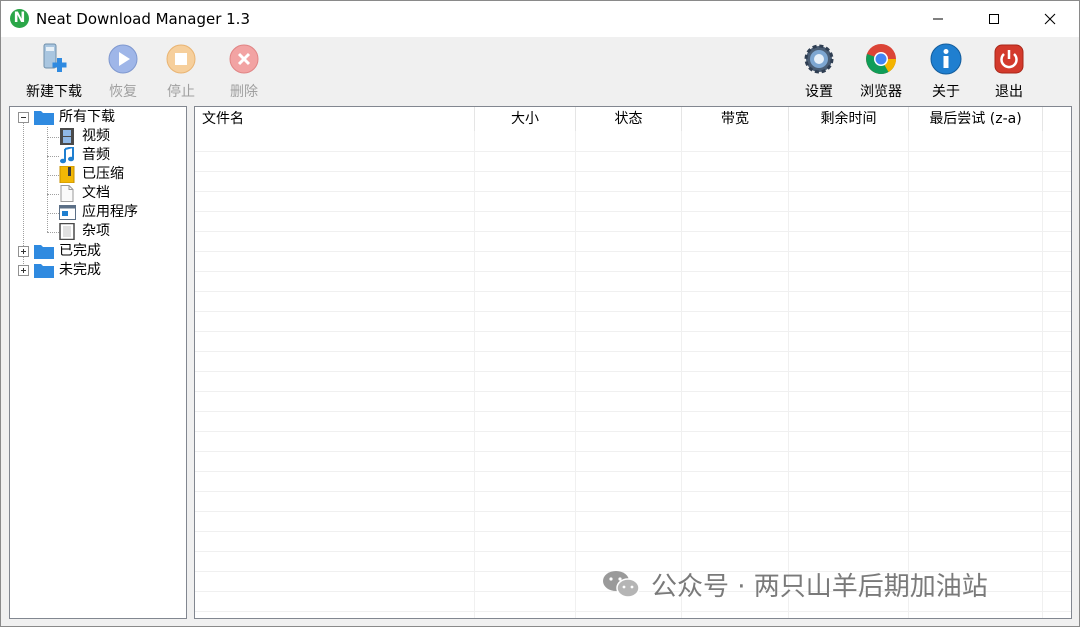 Image resolution: width=1080 pixels, height=627 pixels. Describe the element at coordinates (55, 57) in the screenshot. I see `new-download-icon` at that location.